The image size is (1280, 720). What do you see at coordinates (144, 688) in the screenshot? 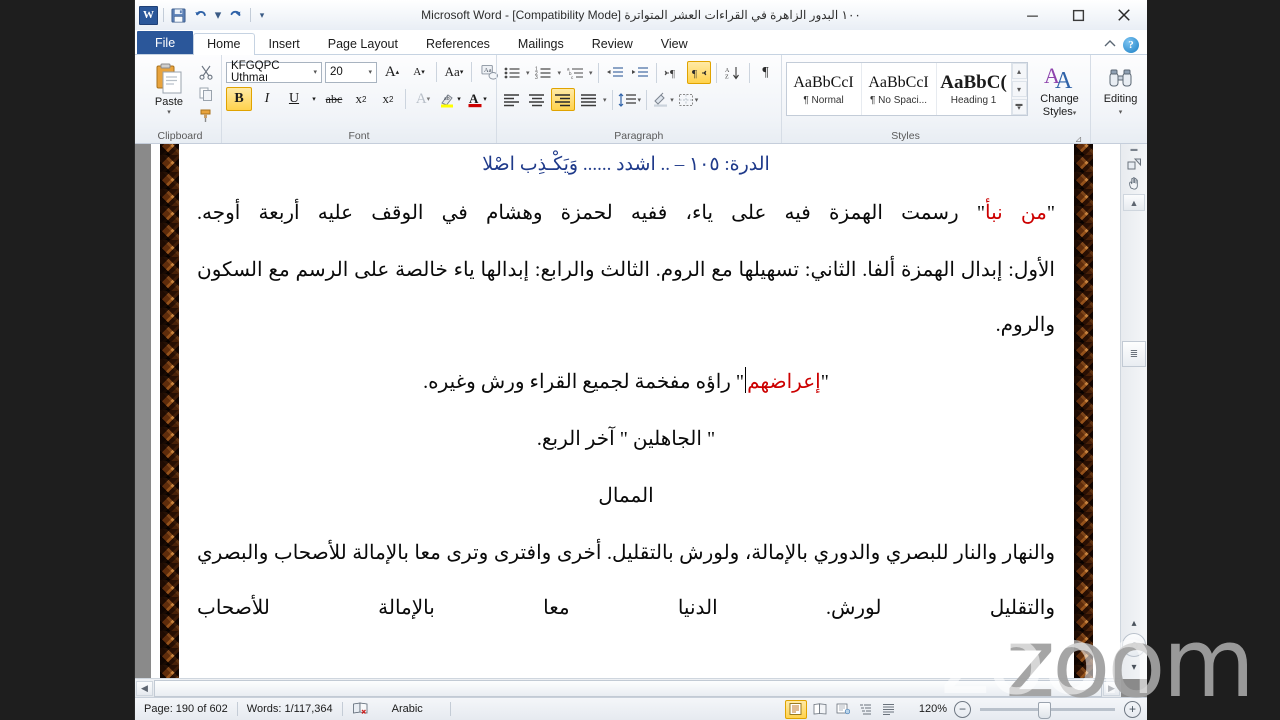
I see `scroll-left-button: ◀` at bounding box center [144, 688].